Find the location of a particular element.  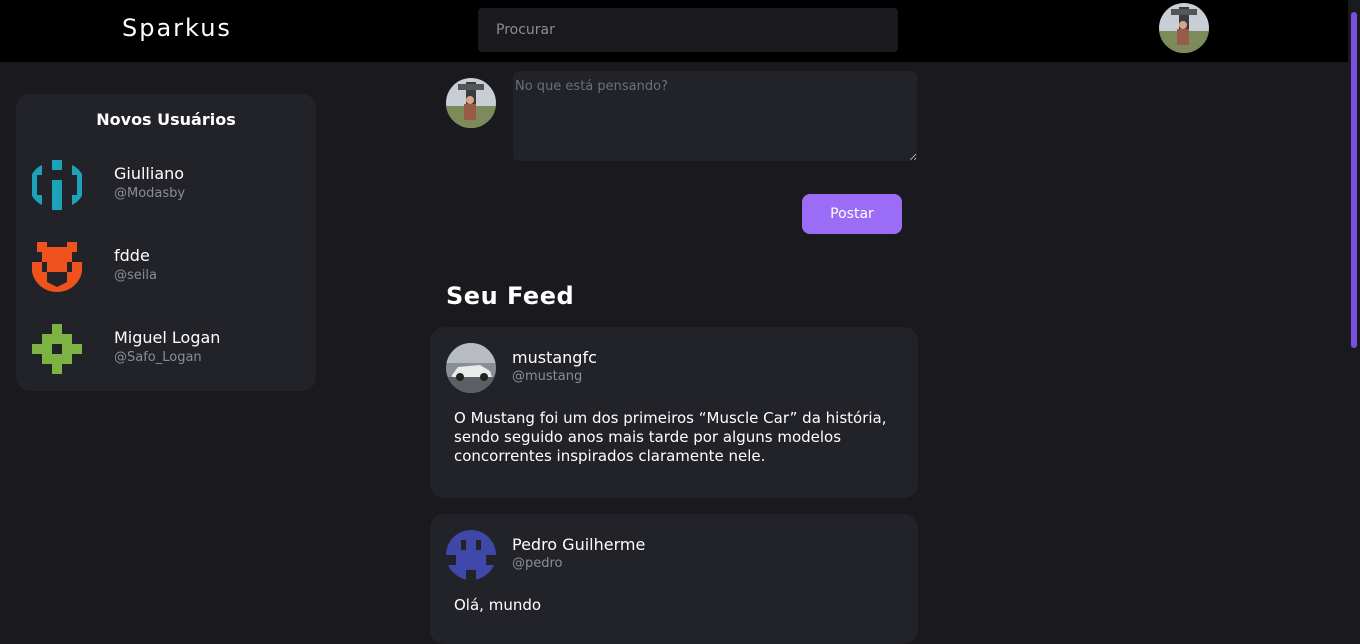

panel-title: Novos Usuários is located at coordinates (166, 119).